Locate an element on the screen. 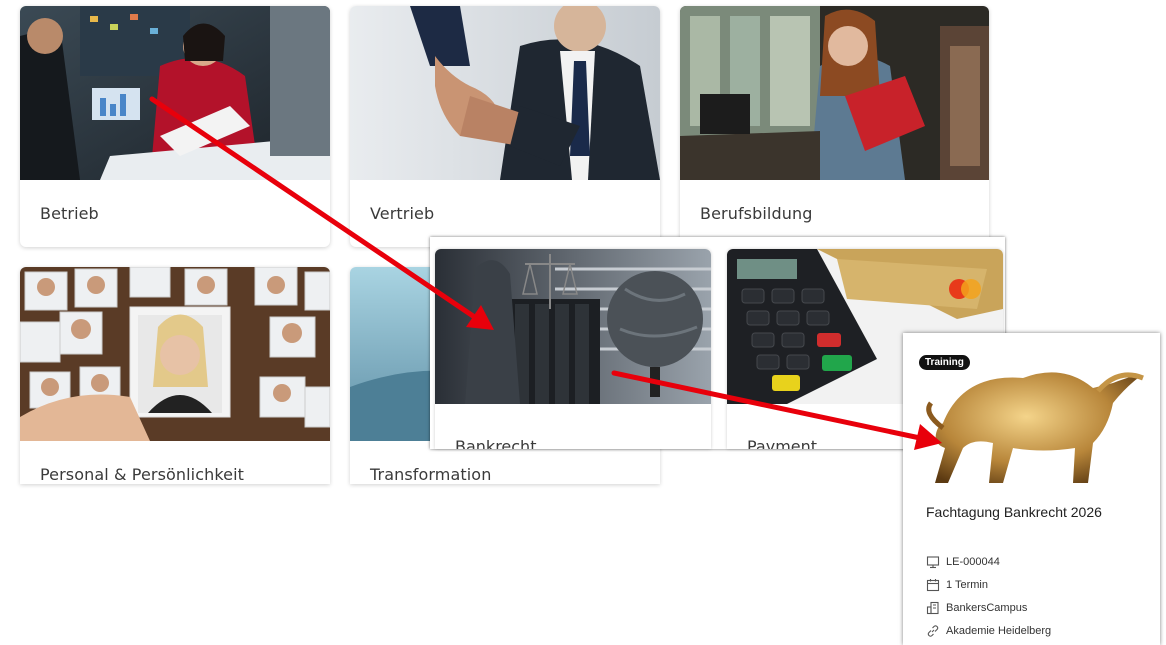 This screenshot has height=645, width=1166. building-icon is located at coordinates (932, 608).